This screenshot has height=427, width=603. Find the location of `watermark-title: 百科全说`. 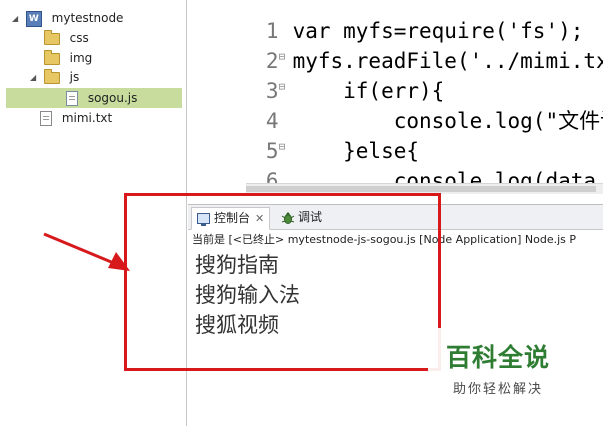

watermark-title: 百科全说 is located at coordinates (497, 357).